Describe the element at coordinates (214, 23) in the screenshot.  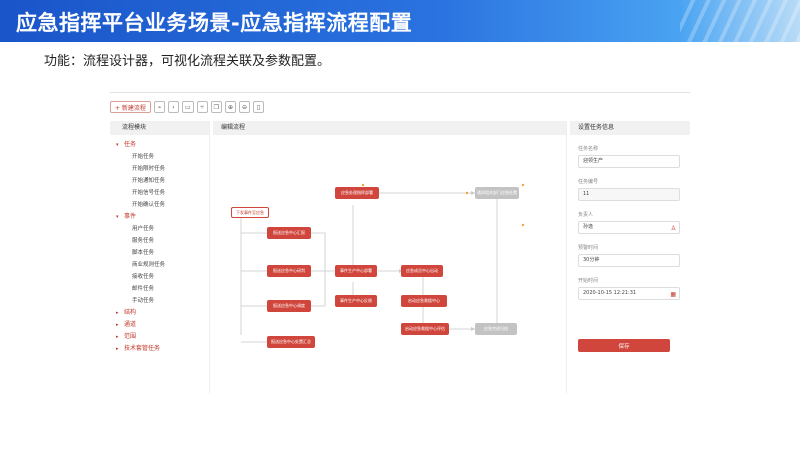
I see `page-title: 应急指挥平台业务场景-应急指挥流程配置` at that location.